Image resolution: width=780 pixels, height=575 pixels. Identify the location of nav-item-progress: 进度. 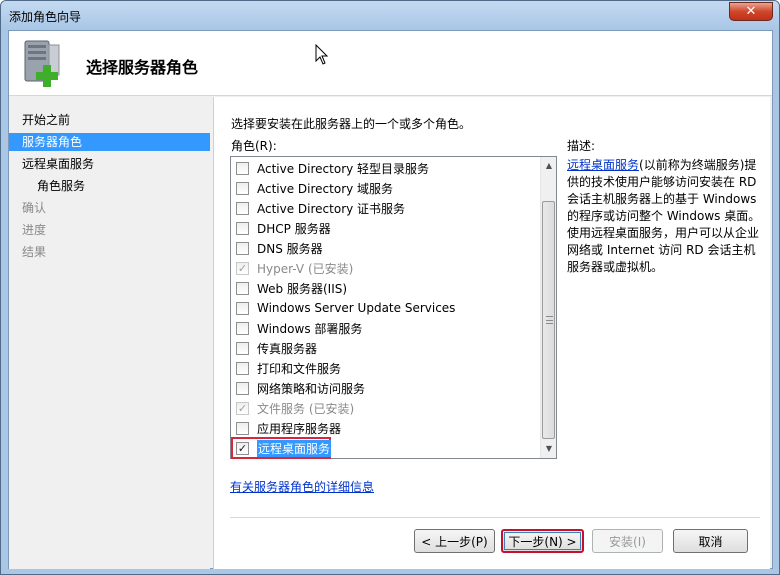
(34, 230).